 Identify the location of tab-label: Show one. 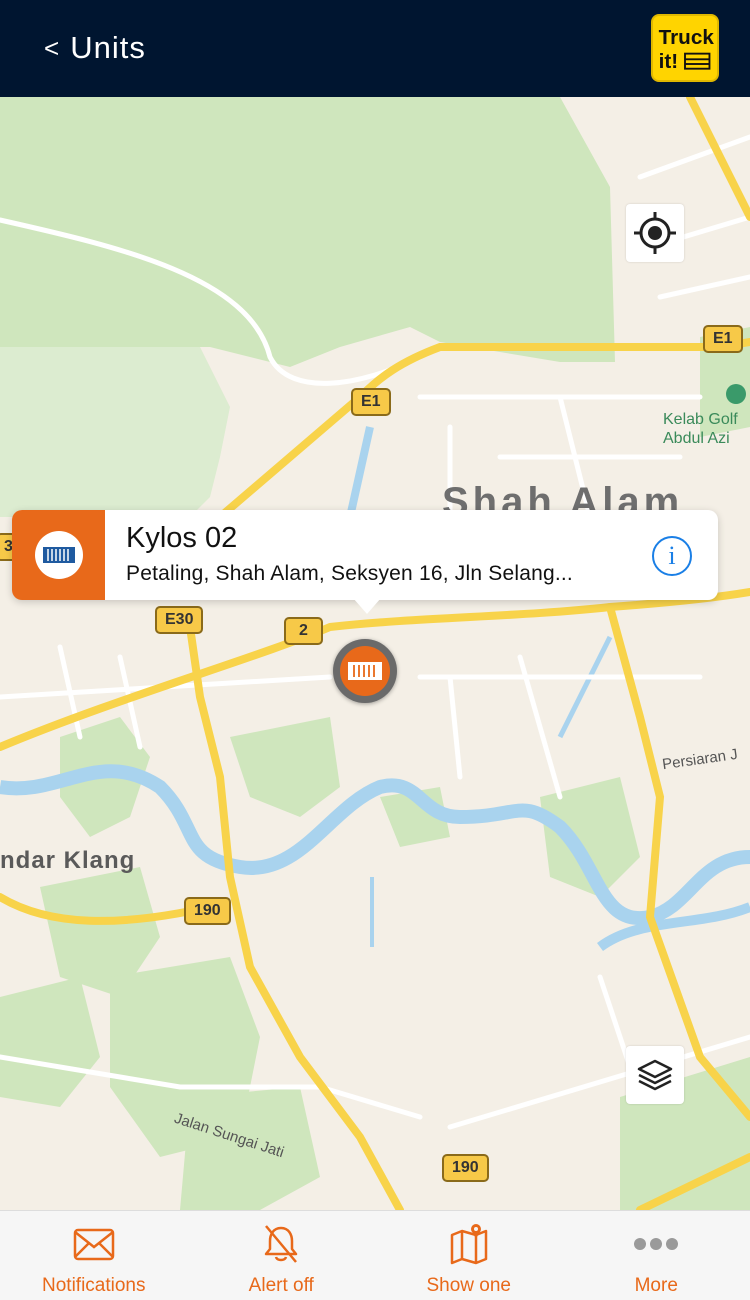
(468, 1285).